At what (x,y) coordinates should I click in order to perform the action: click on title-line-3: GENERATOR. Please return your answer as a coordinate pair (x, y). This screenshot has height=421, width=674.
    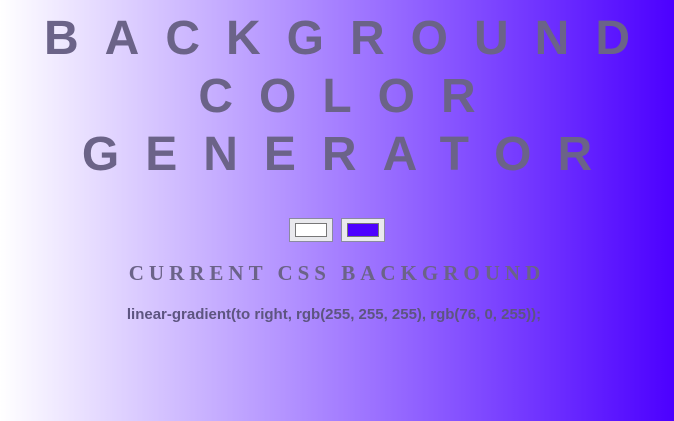
    Looking at the image, I should click on (350, 154).